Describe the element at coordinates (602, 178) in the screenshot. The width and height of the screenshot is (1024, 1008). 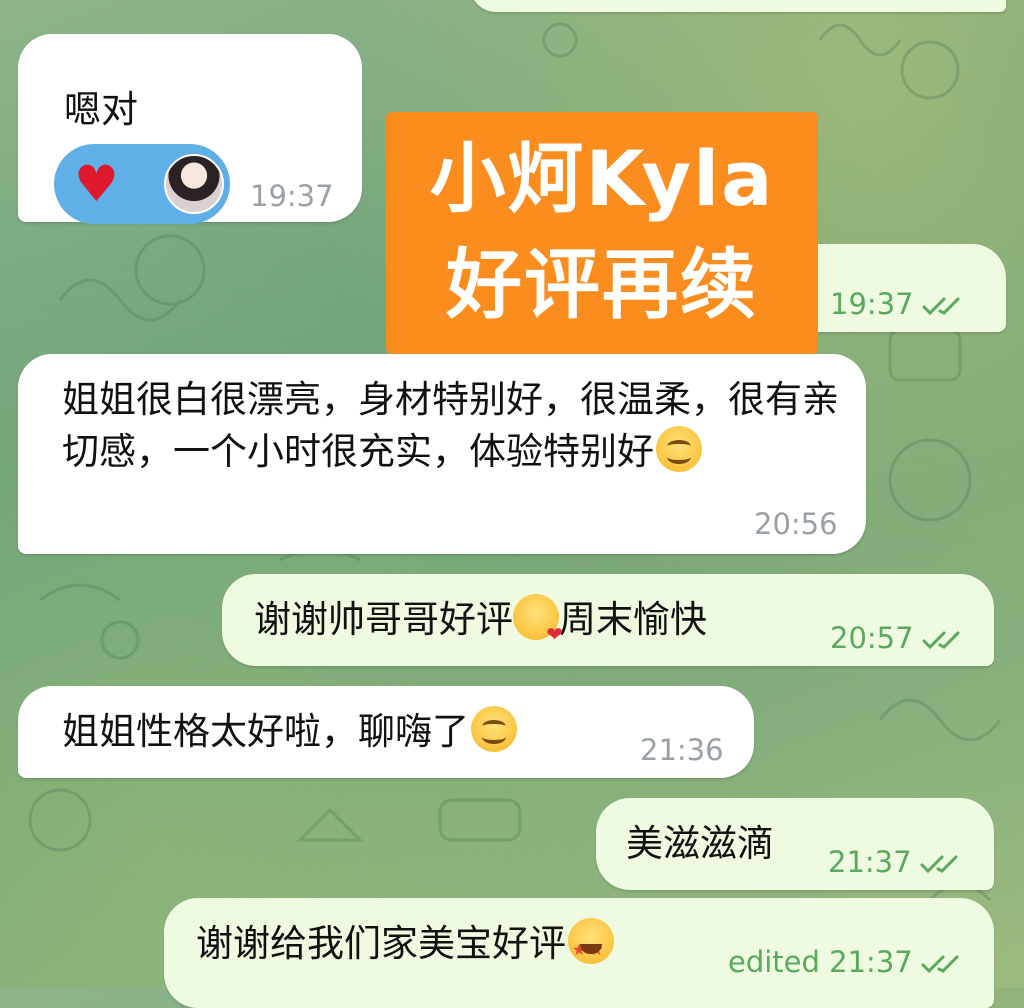
I see `overlay-line-1: 小炣Kyla` at that location.